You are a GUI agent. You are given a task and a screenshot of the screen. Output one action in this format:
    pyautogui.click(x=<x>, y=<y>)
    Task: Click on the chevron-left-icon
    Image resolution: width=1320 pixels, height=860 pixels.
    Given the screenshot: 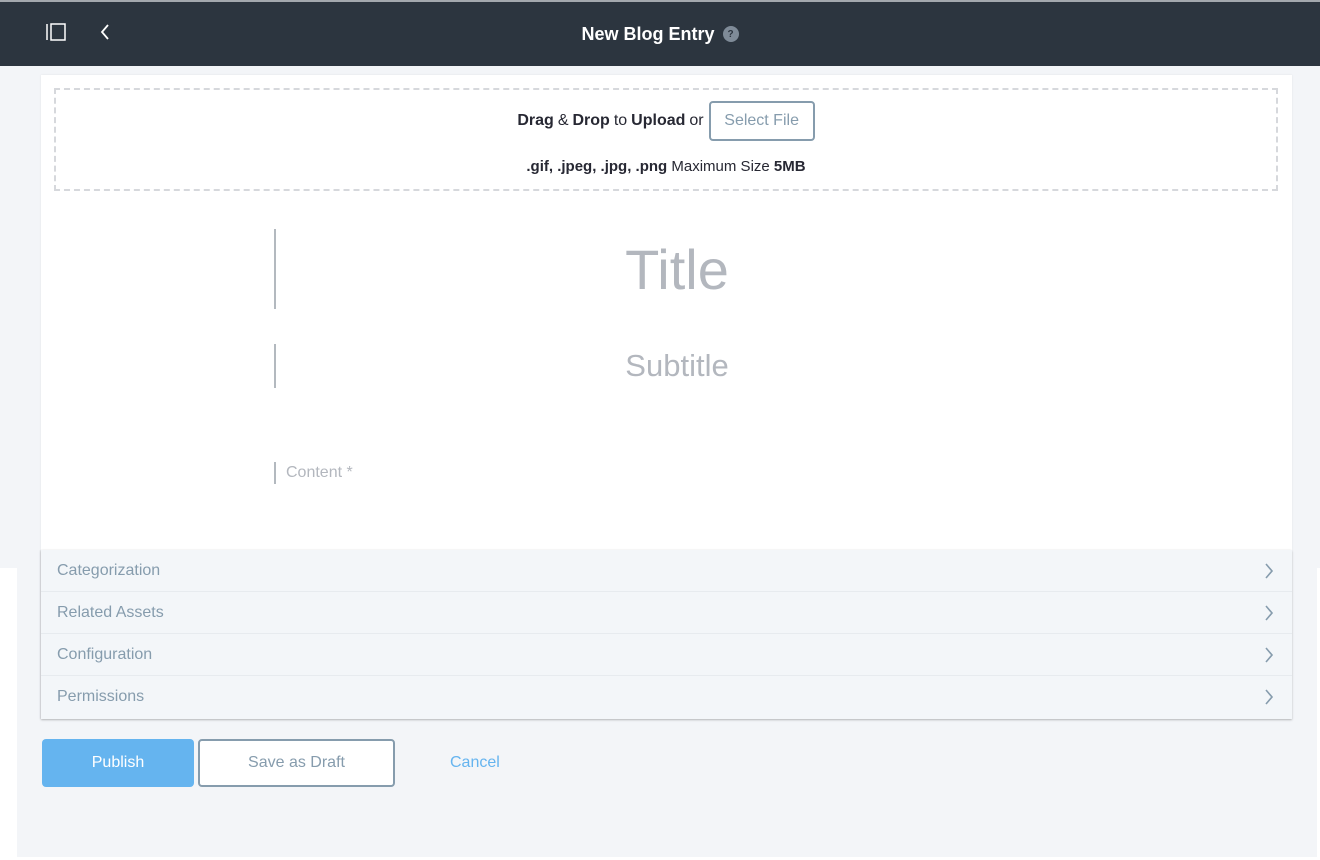 What is the action you would take?
    pyautogui.click(x=105, y=34)
    